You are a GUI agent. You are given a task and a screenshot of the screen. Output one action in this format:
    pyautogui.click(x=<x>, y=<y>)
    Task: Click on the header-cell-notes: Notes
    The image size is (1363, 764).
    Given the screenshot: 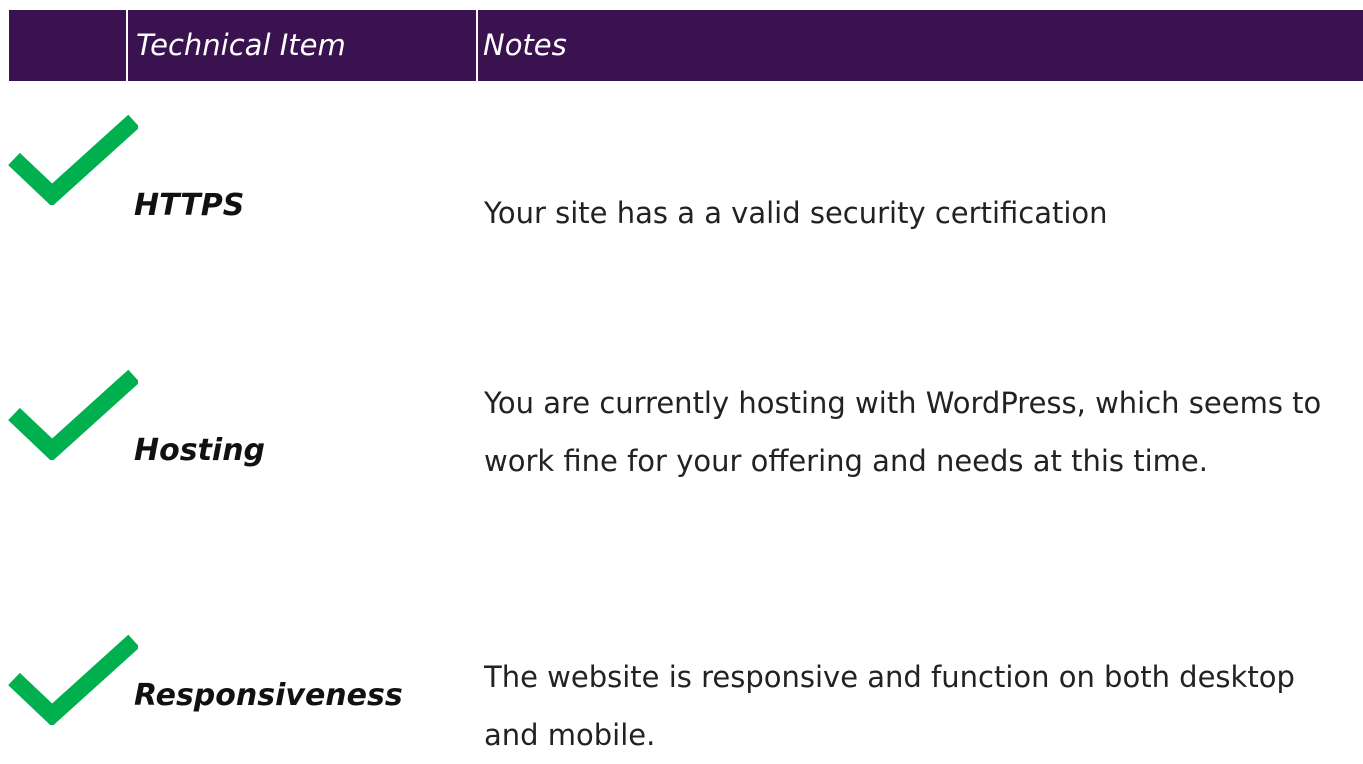 What is the action you would take?
    pyautogui.click(x=918, y=45)
    